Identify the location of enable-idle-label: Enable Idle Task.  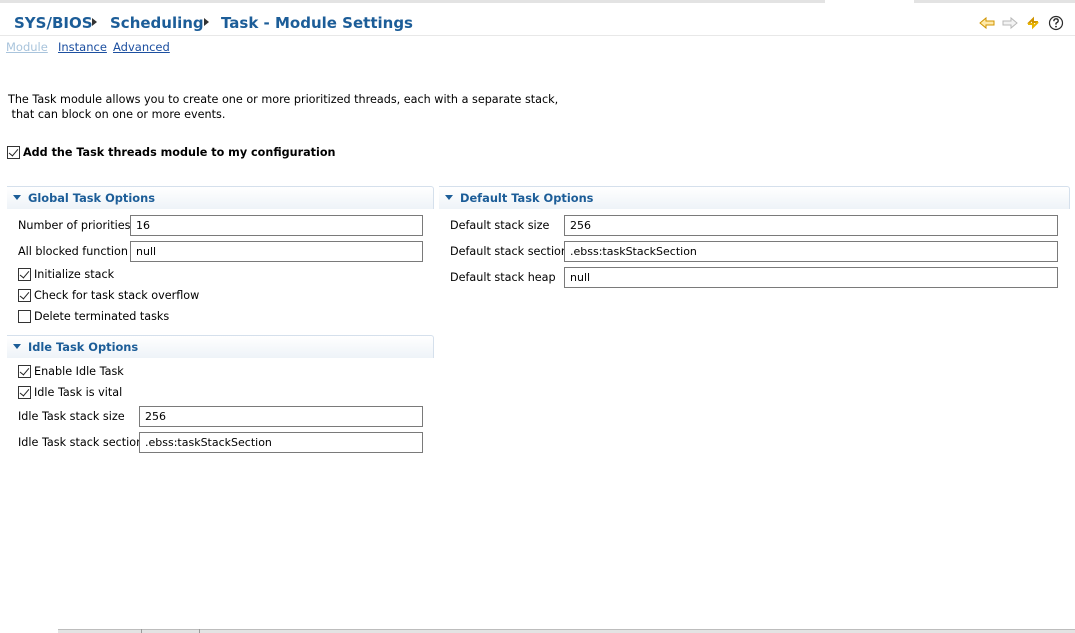
(79, 371).